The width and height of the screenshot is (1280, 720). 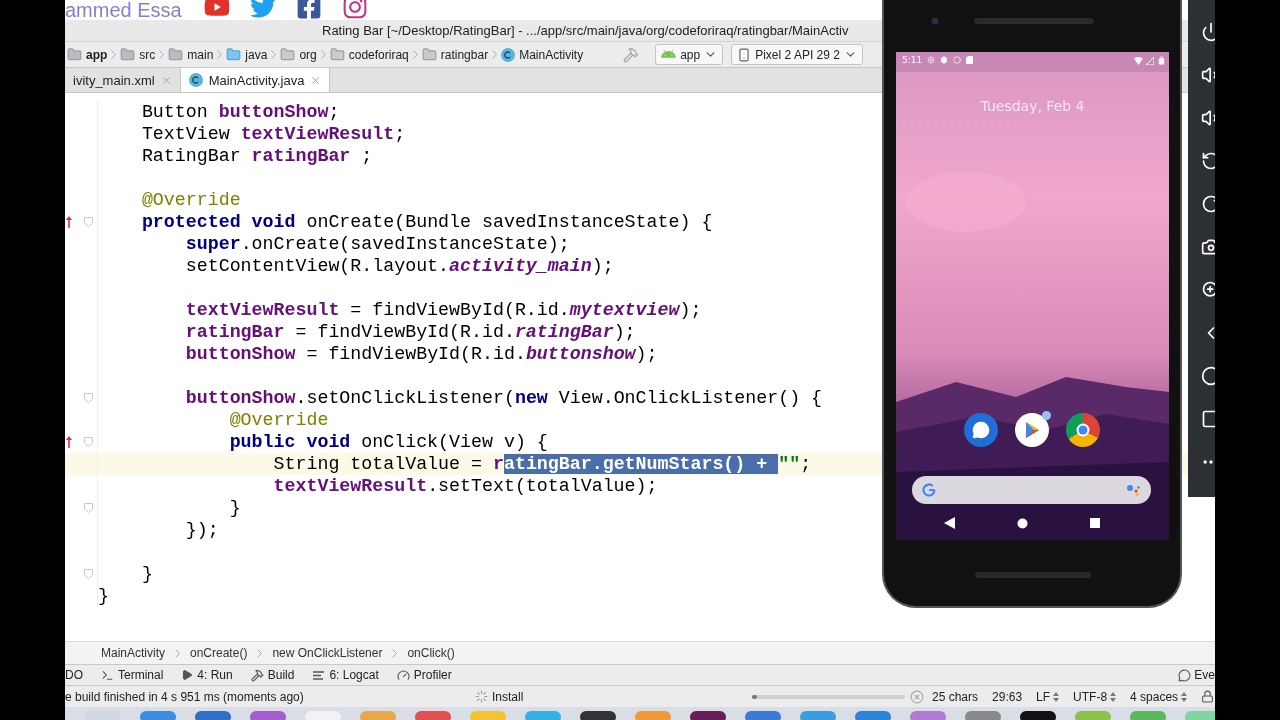 I want to click on date-text: Tuesday, Feb 4, so click(x=1032, y=106).